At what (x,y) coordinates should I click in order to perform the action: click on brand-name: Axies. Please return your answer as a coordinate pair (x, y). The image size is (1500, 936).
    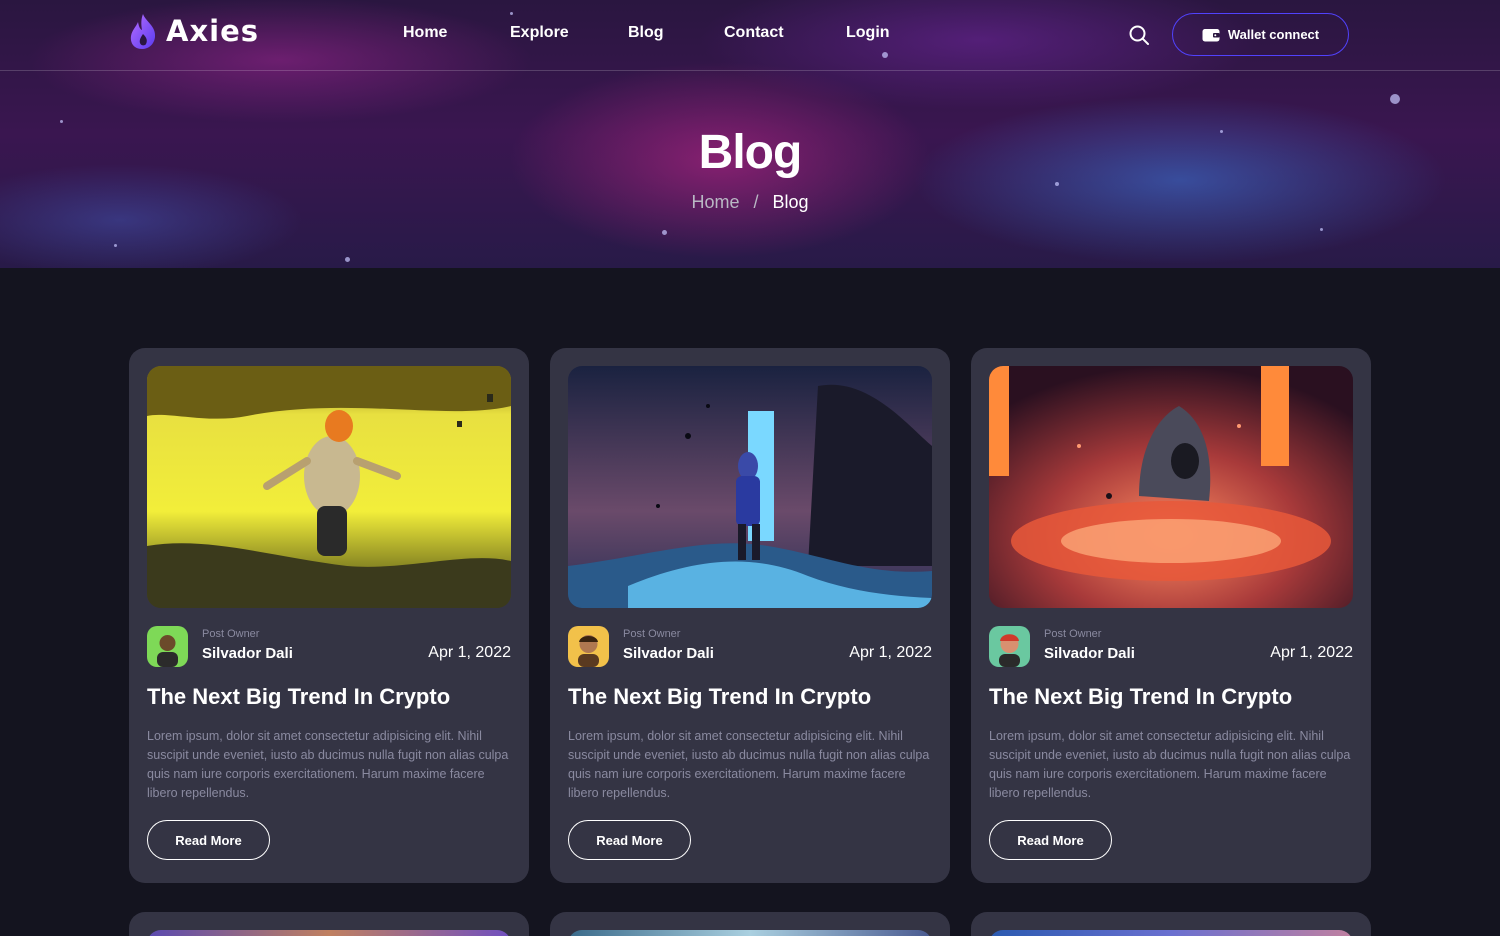
    Looking at the image, I should click on (213, 31).